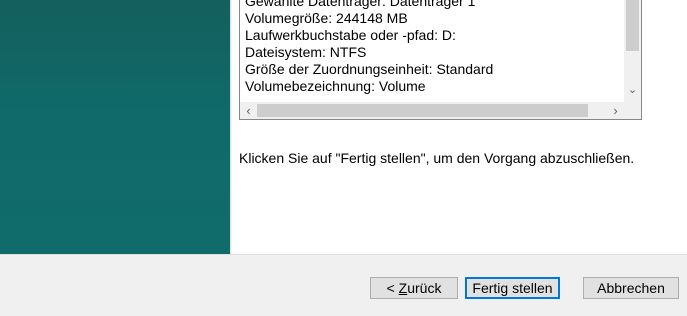 The height and width of the screenshot is (316, 687). Describe the element at coordinates (631, 288) in the screenshot. I see `cancel-button: Abbrechen` at that location.